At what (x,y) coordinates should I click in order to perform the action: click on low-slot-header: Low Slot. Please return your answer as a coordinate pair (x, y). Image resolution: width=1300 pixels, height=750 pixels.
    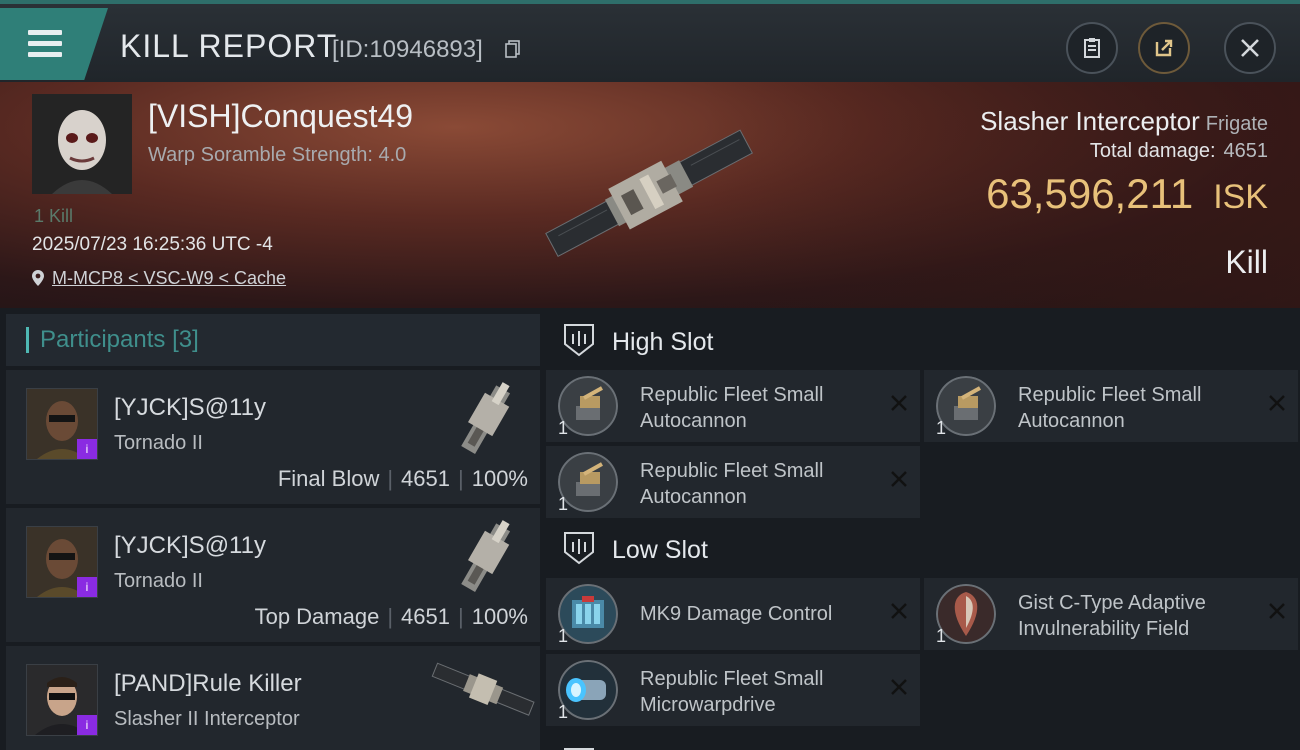
    Looking at the image, I should click on (923, 550).